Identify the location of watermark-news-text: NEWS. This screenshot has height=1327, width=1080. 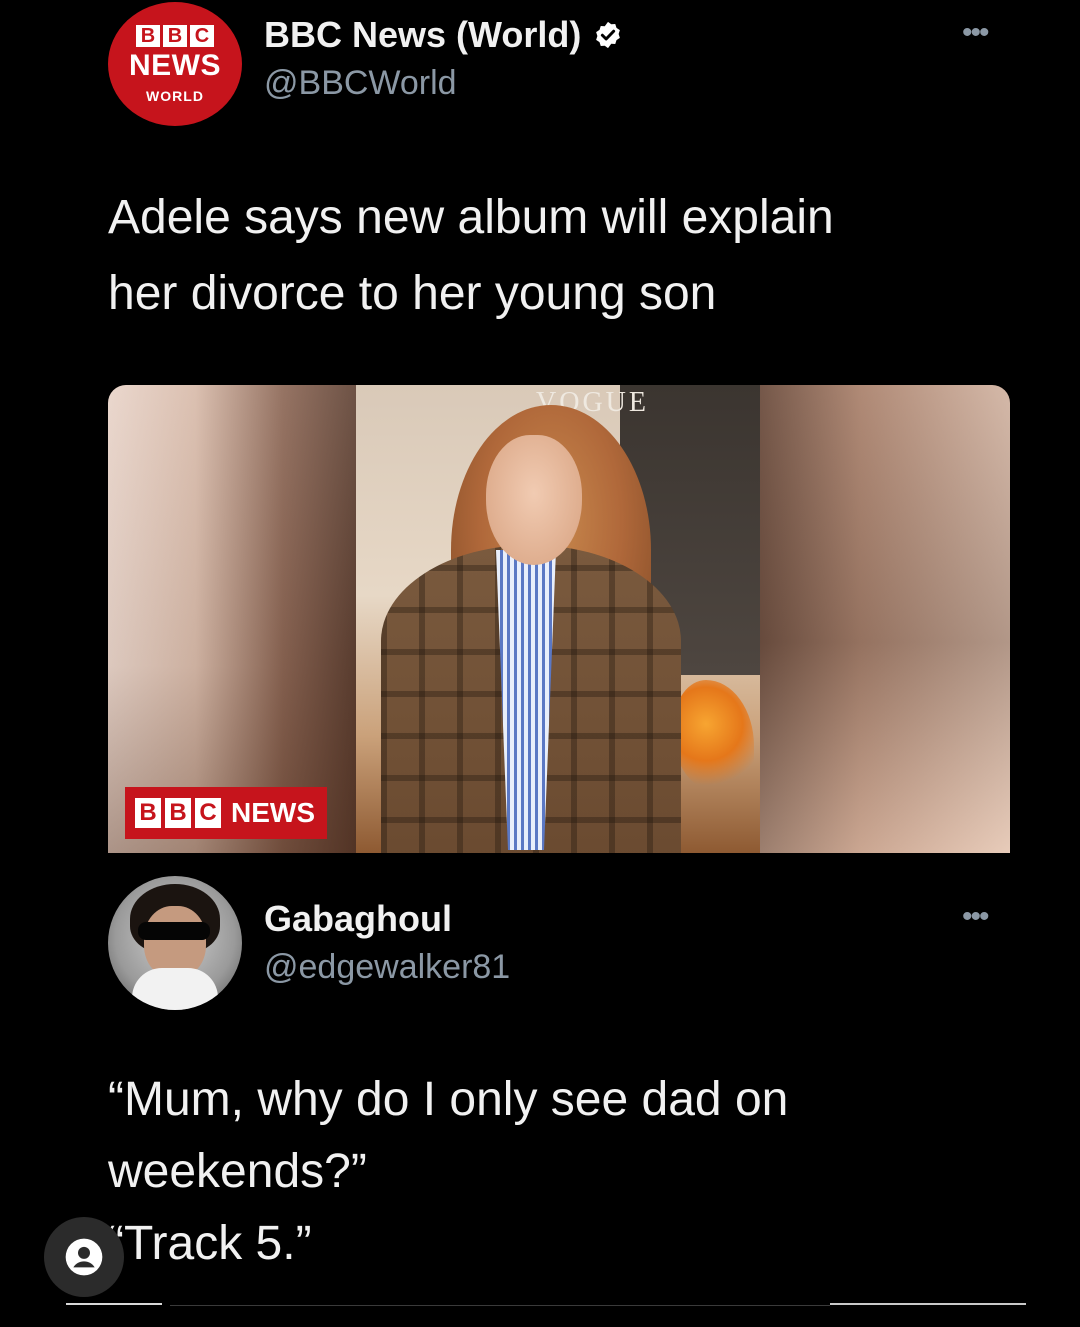
(273, 812).